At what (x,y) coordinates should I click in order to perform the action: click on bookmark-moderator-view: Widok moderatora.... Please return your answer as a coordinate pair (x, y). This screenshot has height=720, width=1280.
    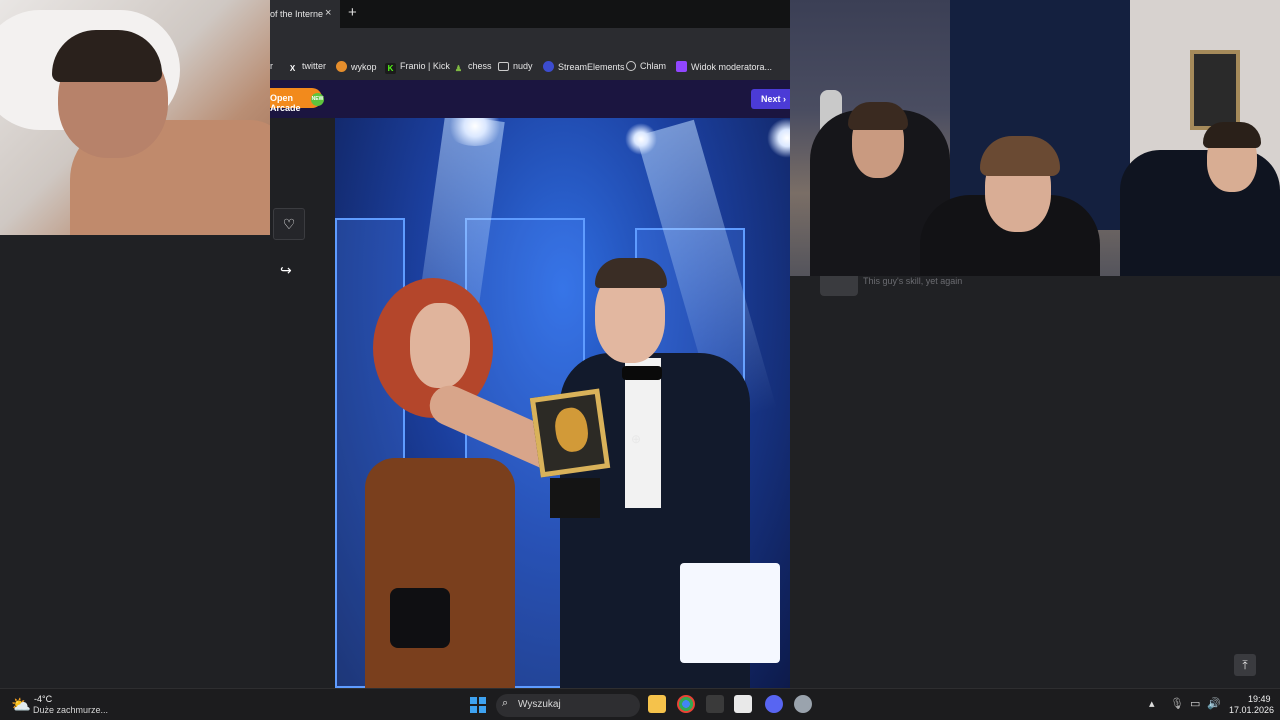
    Looking at the image, I should click on (724, 66).